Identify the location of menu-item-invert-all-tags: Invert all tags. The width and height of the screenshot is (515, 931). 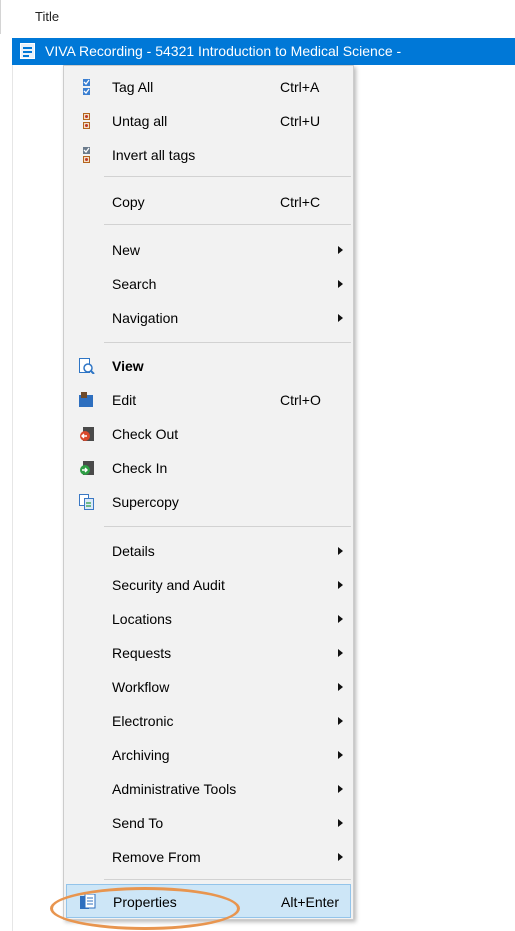
(208, 155).